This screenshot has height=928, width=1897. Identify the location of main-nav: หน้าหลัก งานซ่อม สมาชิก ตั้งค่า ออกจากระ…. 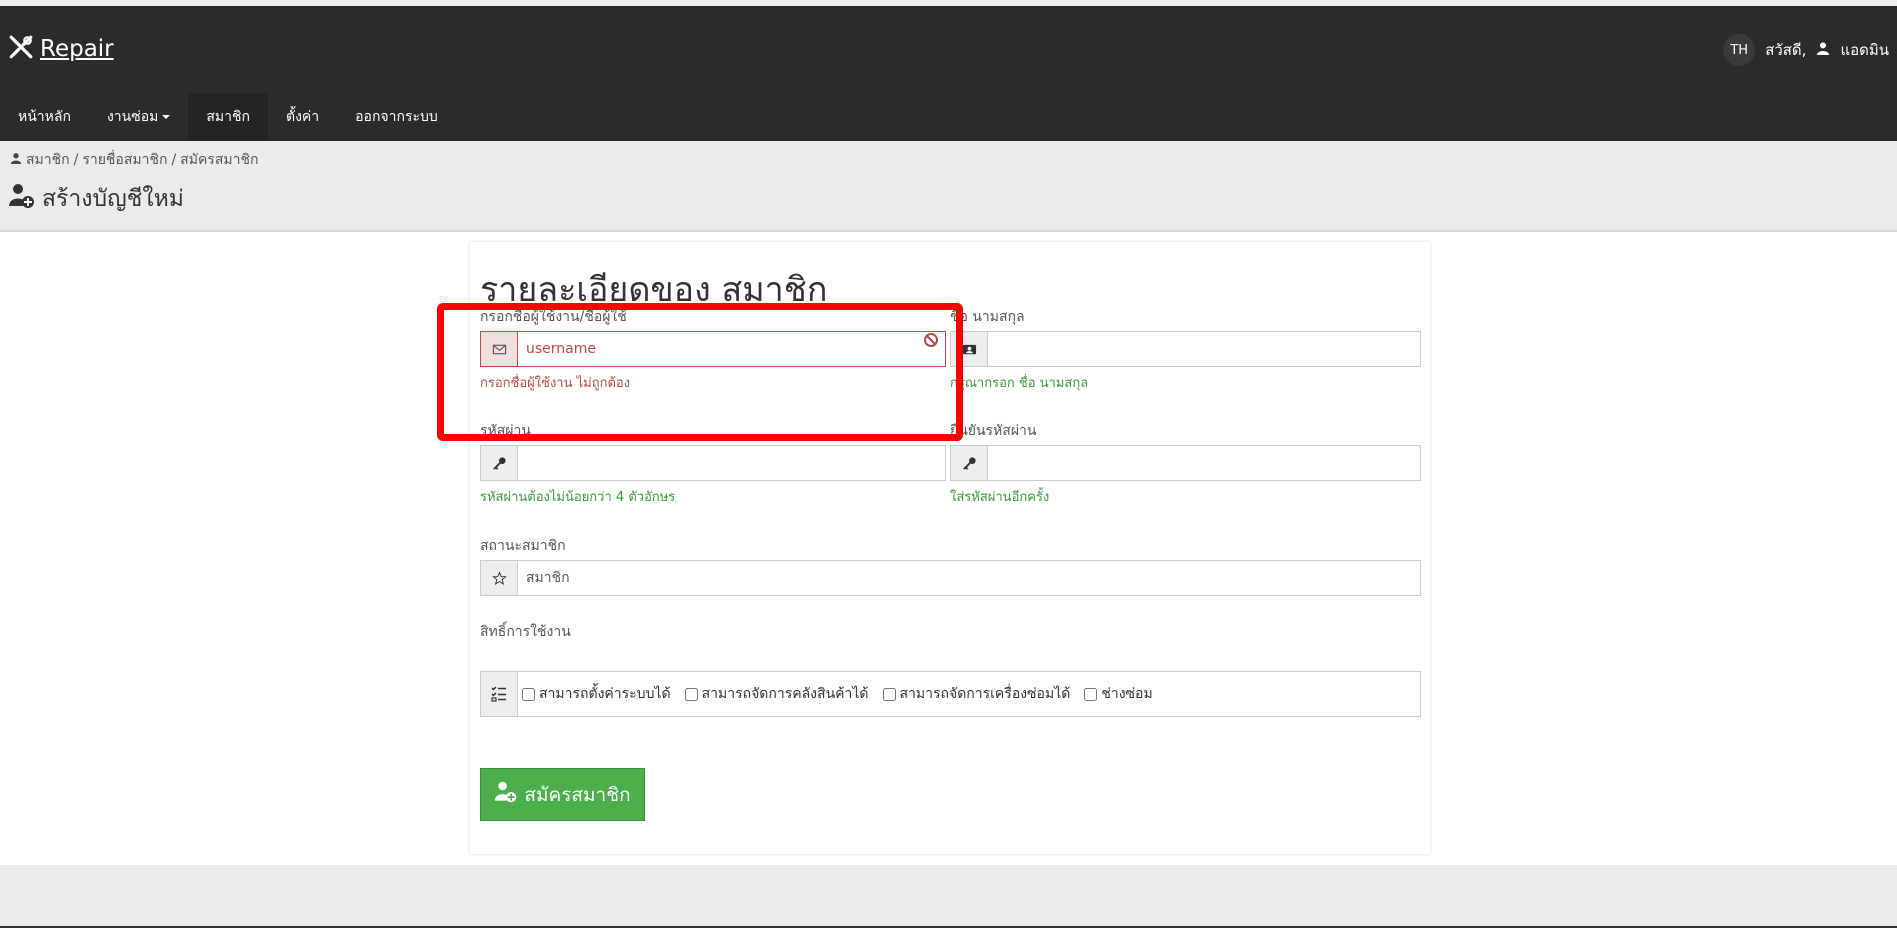
(948, 117).